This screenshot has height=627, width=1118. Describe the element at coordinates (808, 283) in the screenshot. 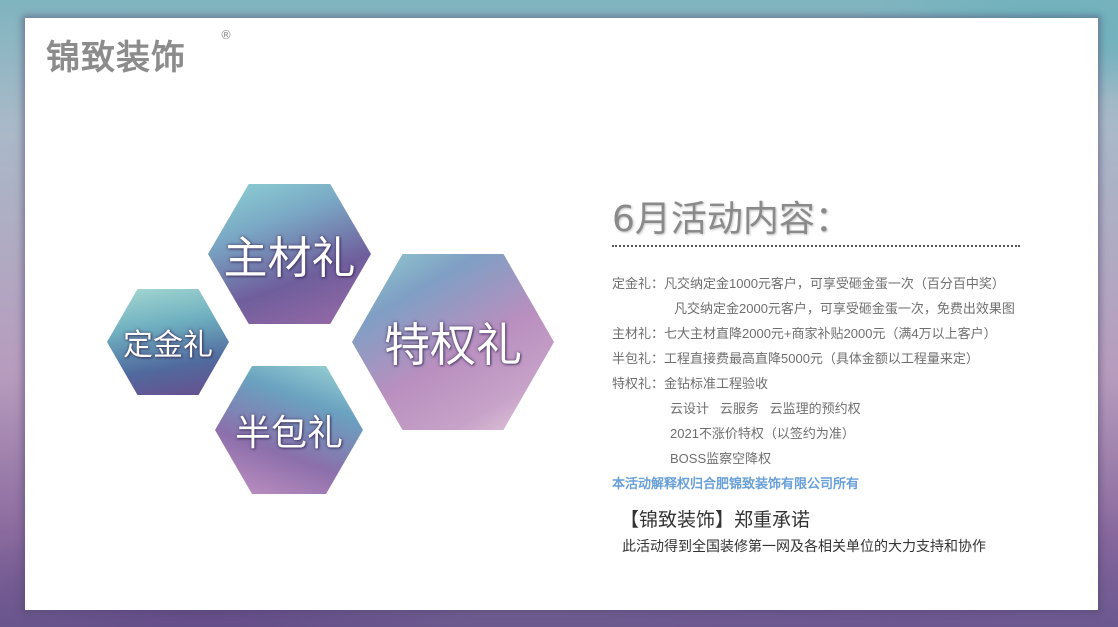

I see `activity-line: 定金礼：凡交纳定金1000元客户，可享受砸金蛋一次（百分百中奖）` at that location.